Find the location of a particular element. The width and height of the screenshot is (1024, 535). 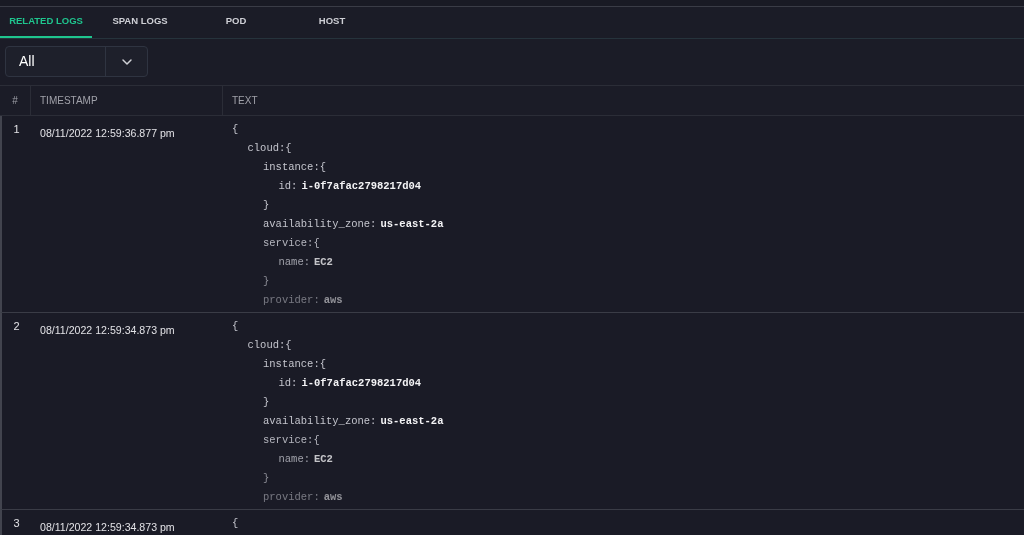

row-number: 1 is located at coordinates (16, 129).